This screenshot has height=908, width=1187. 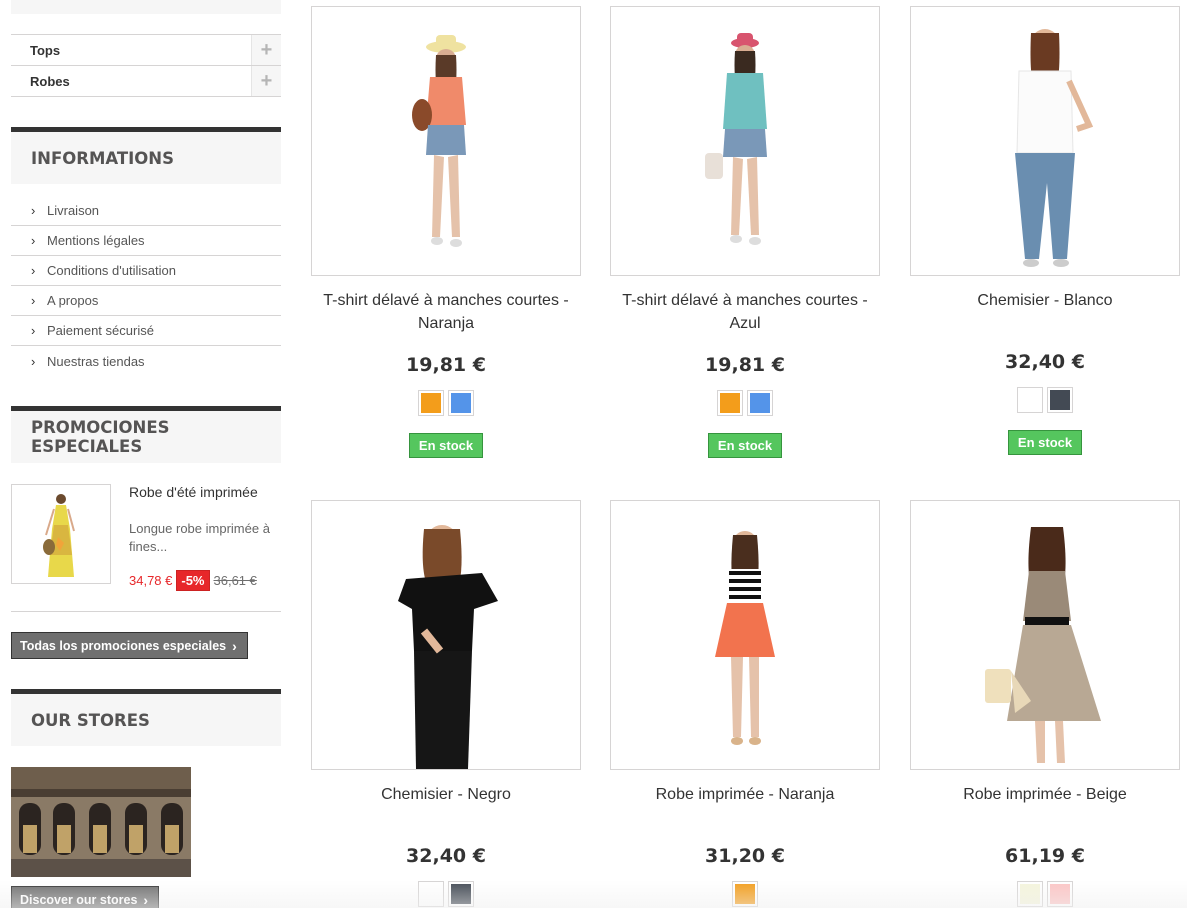 What do you see at coordinates (146, 434) in the screenshot?
I see `specials-title: PROMOCIONES ESPECIALES` at bounding box center [146, 434].